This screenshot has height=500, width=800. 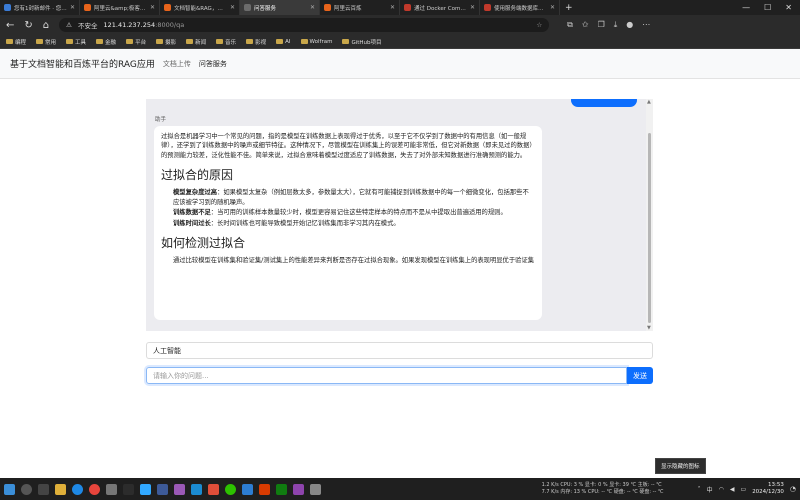 What do you see at coordinates (16, 42) in the screenshot?
I see `bookmark-0: 编程` at bounding box center [16, 42].